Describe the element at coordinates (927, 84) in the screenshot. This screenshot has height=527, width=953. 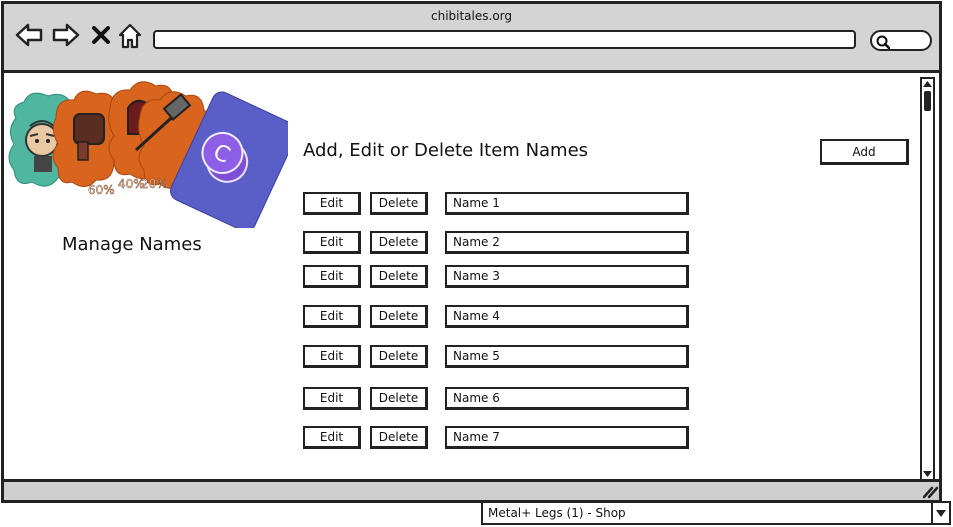
I see `scroll-up-icon` at that location.